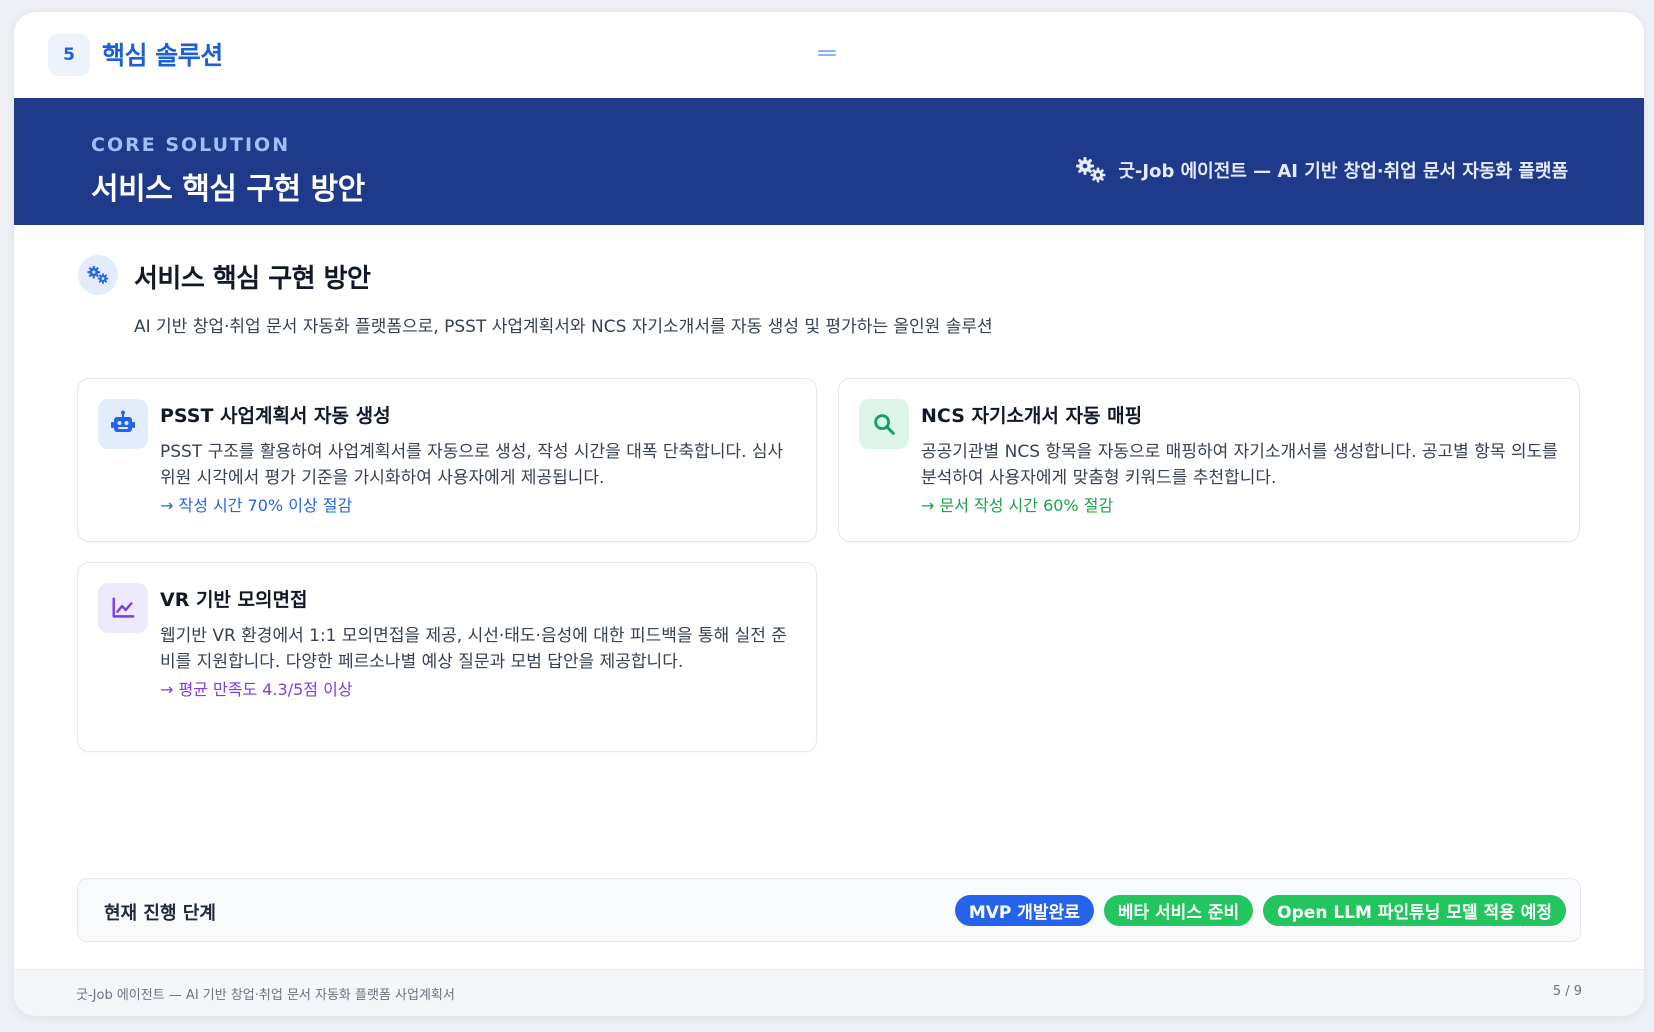  Describe the element at coordinates (252, 279) in the screenshot. I see `section-heading: 서비스 핵심 구현 방안` at that location.